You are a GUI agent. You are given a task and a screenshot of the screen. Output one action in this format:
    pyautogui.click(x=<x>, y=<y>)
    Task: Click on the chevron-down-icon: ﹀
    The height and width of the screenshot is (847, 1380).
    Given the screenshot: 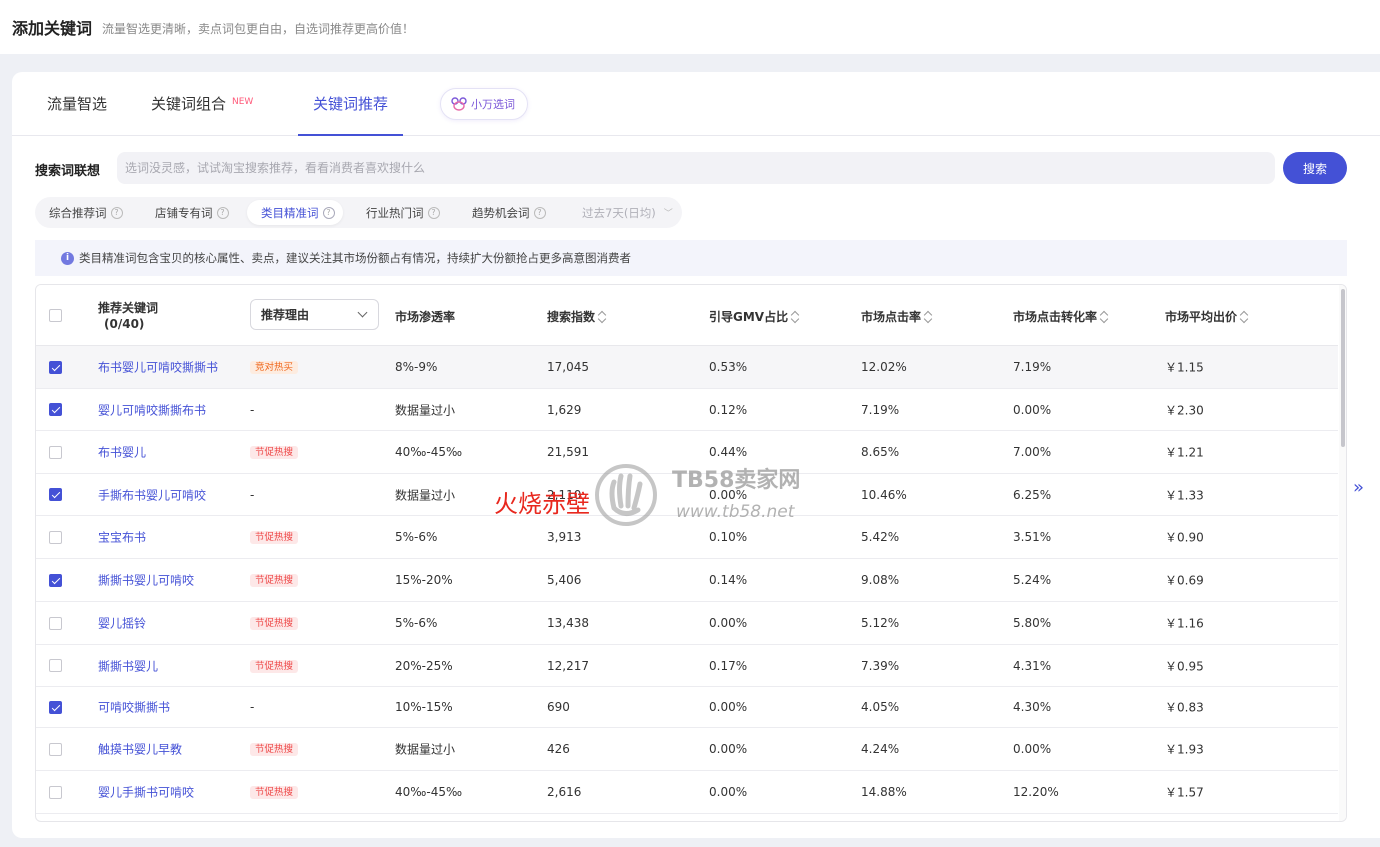 What is the action you would take?
    pyautogui.click(x=668, y=214)
    